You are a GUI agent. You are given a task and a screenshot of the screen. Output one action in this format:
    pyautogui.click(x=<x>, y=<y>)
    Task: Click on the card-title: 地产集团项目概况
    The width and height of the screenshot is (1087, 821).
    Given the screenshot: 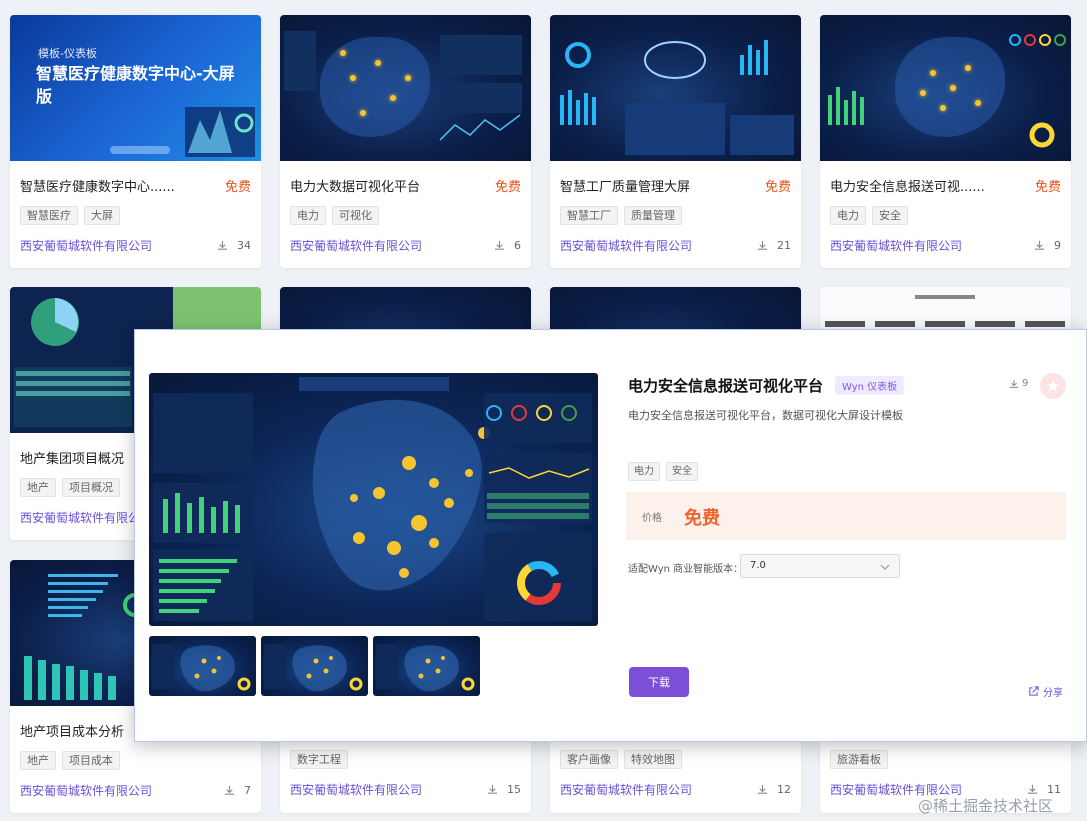 What is the action you would take?
    pyautogui.click(x=72, y=457)
    